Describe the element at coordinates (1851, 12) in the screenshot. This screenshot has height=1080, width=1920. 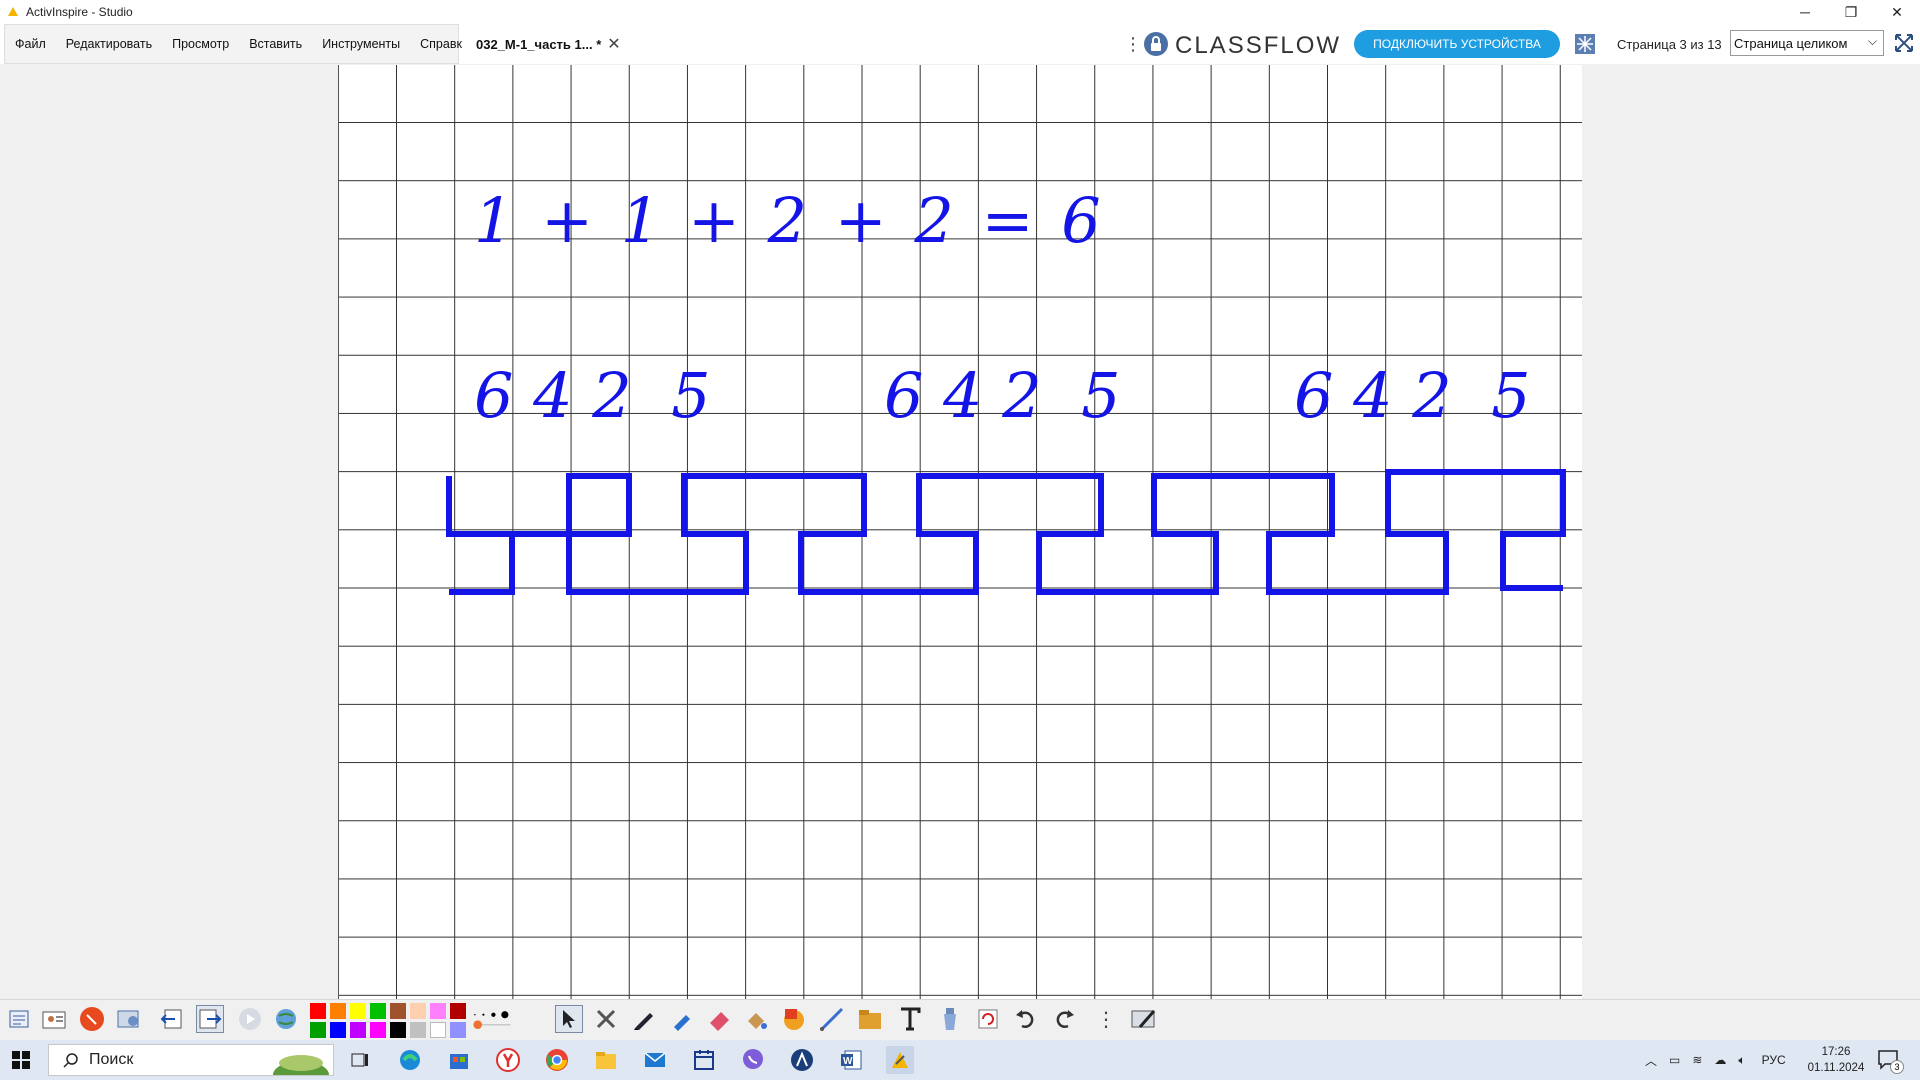
I see `restore-button: ❐` at that location.